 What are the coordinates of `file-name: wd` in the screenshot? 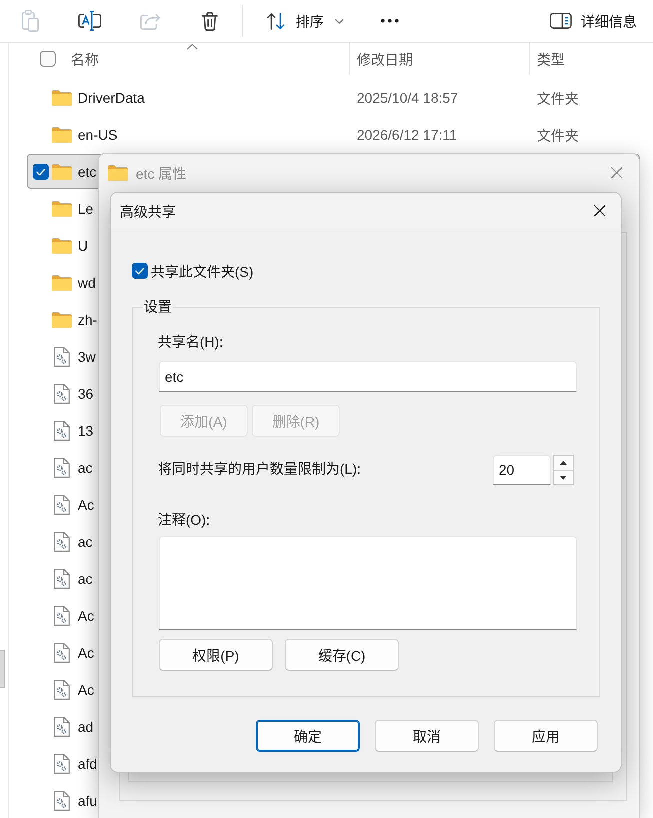 It's located at (87, 282).